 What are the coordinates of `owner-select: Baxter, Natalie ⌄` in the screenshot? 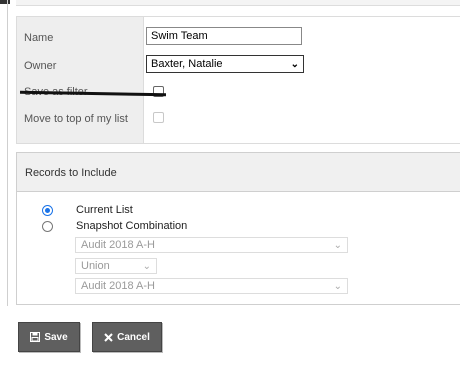 It's located at (225, 64).